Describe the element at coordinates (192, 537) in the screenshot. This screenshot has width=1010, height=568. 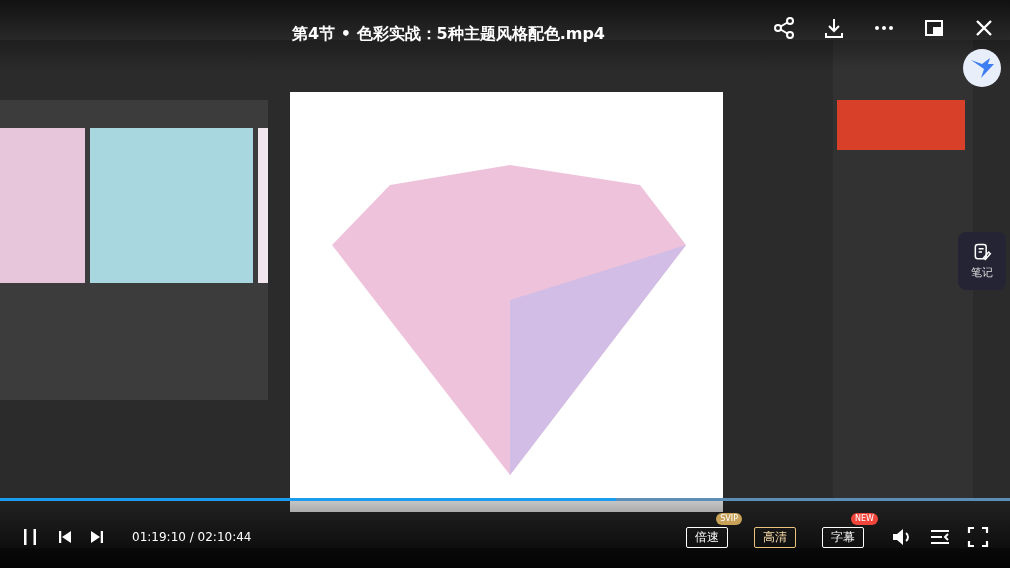
I see `playback-time: 01:19:10 / 02:10:44` at that location.